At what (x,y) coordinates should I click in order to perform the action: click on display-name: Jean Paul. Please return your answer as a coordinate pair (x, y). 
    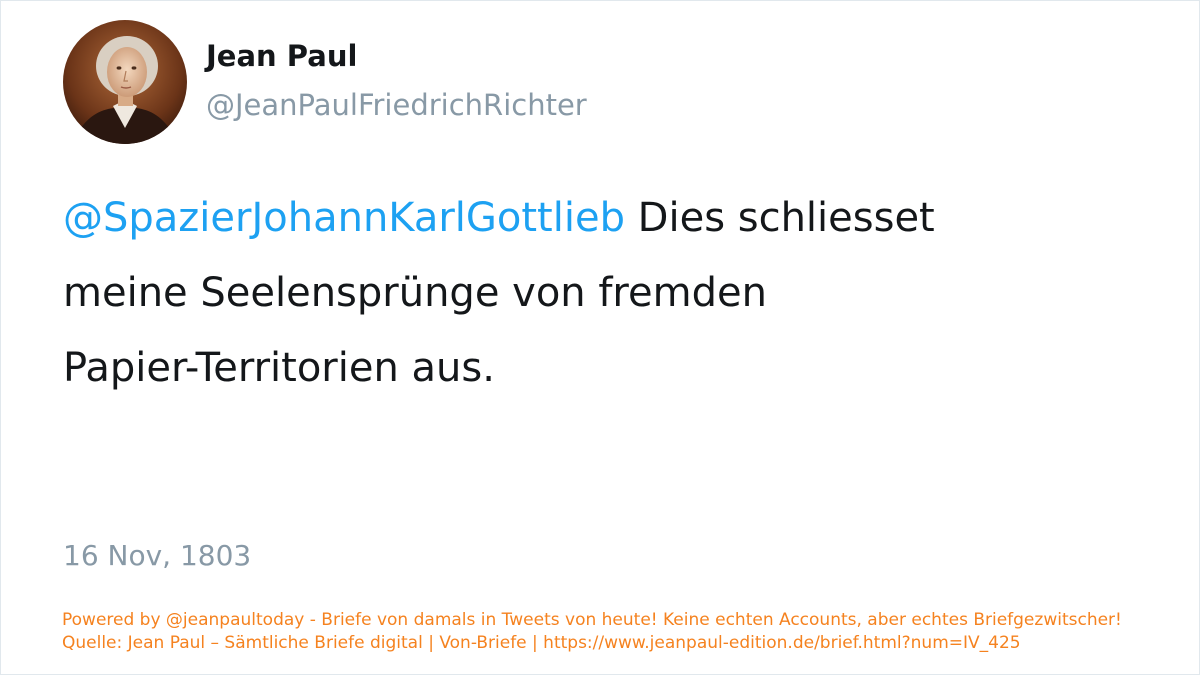
    Looking at the image, I should click on (281, 56).